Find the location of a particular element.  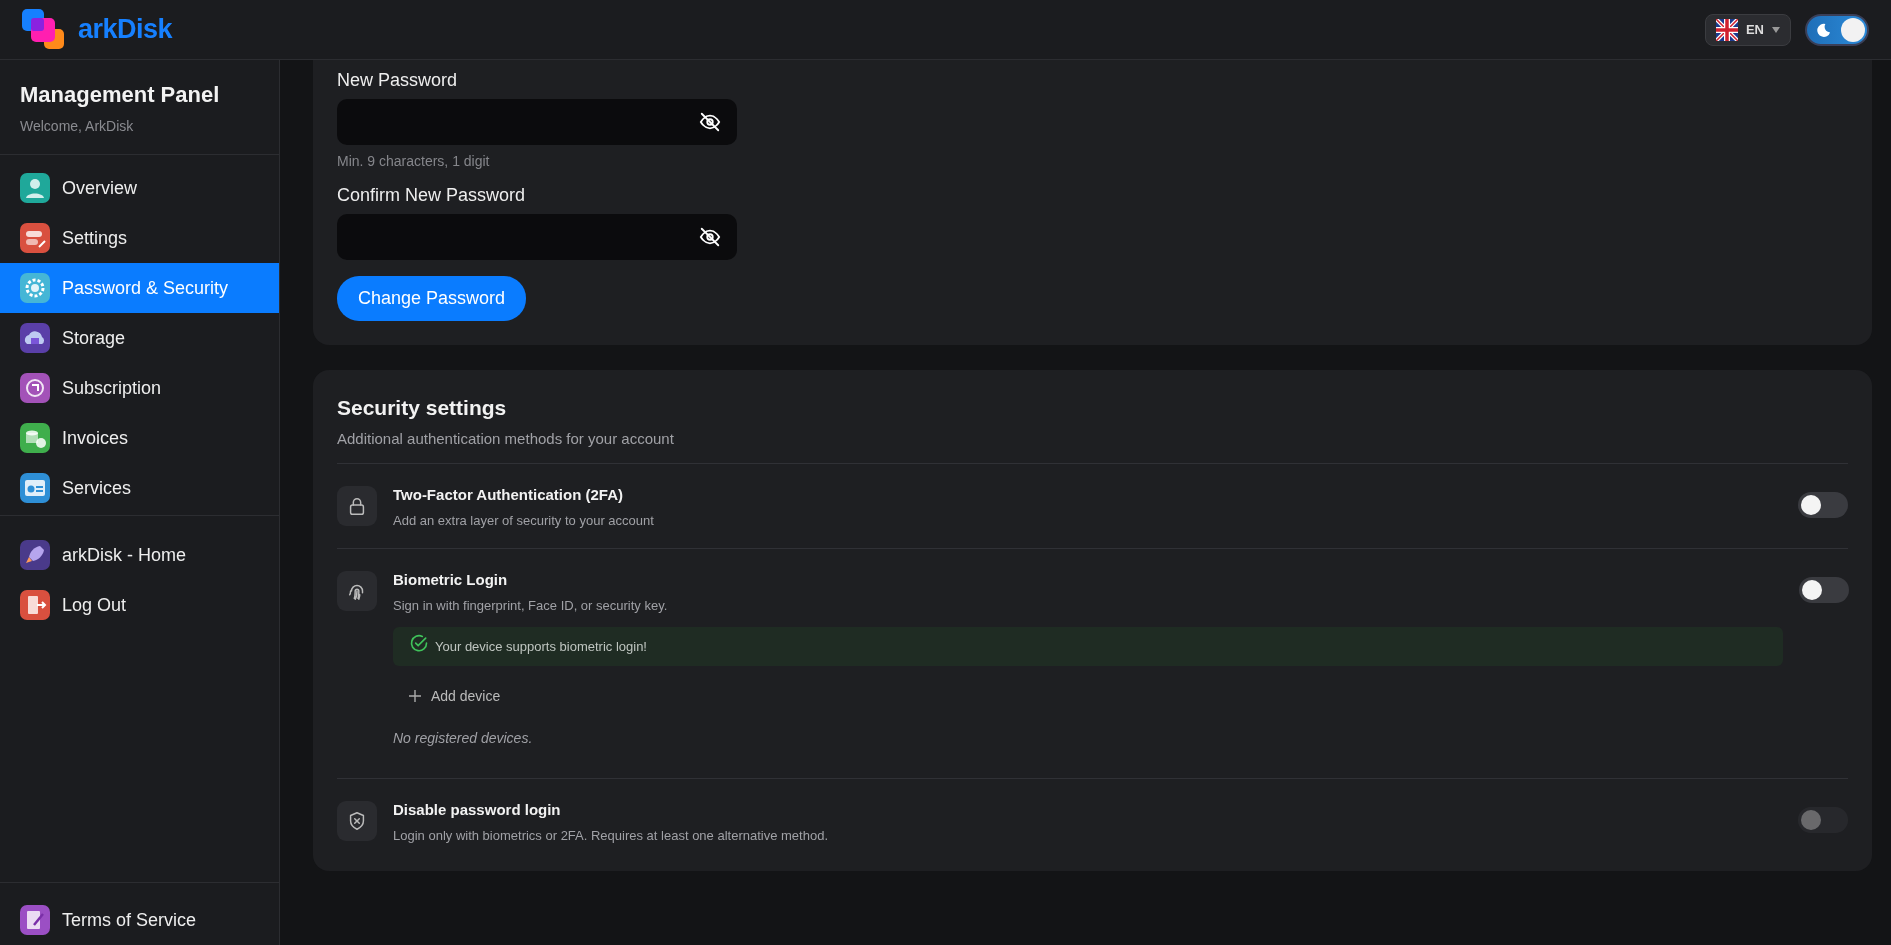

setting-description: Login only with biometrics or 2FA. Requires at least one alternative method. is located at coordinates (611, 835).